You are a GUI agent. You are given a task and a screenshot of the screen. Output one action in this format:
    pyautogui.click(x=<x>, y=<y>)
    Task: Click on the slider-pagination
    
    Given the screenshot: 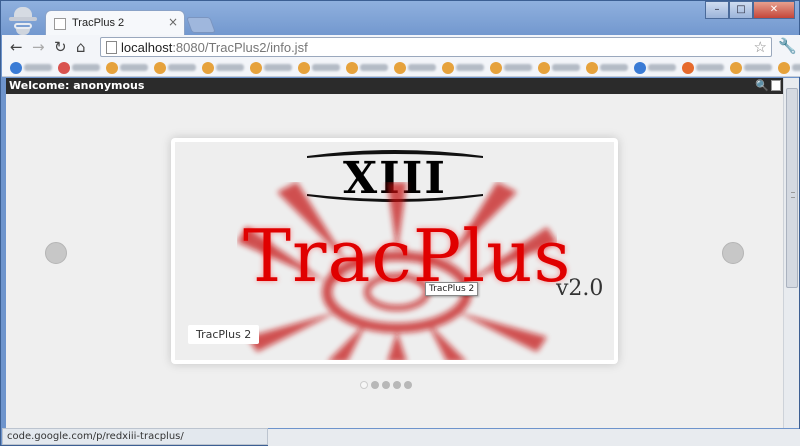 What is the action you would take?
    pyautogui.click(x=386, y=385)
    